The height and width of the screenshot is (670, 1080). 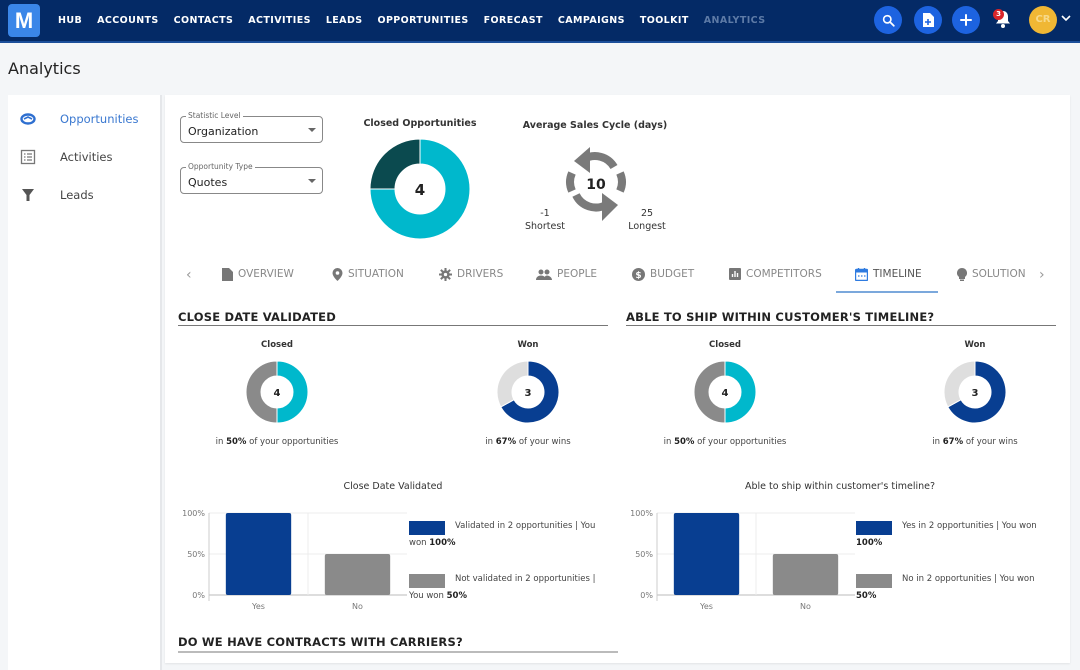 What do you see at coordinates (840, 486) in the screenshot?
I see `bar-chart-title: Able to ship within customer's timeline?` at bounding box center [840, 486].